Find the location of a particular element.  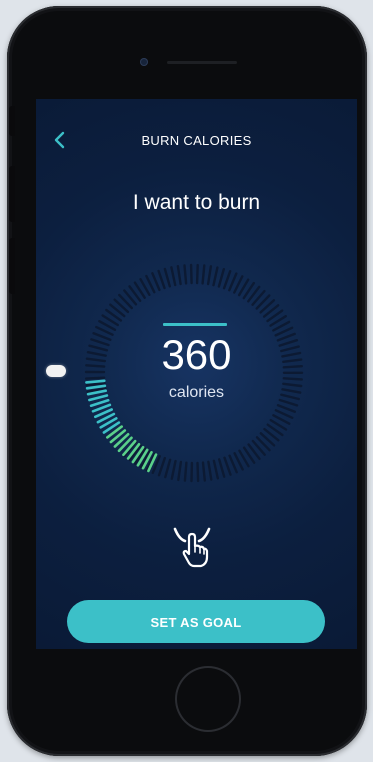

tap-hand-icon is located at coordinates (192, 547).